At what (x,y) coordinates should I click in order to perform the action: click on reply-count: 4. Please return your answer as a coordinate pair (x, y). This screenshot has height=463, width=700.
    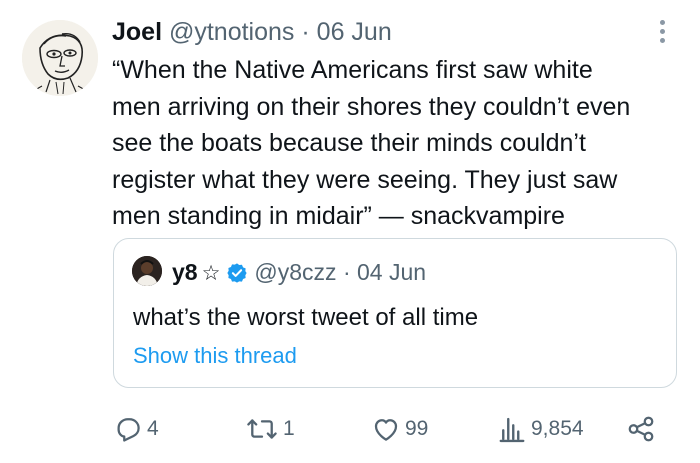
    Looking at the image, I should click on (153, 428).